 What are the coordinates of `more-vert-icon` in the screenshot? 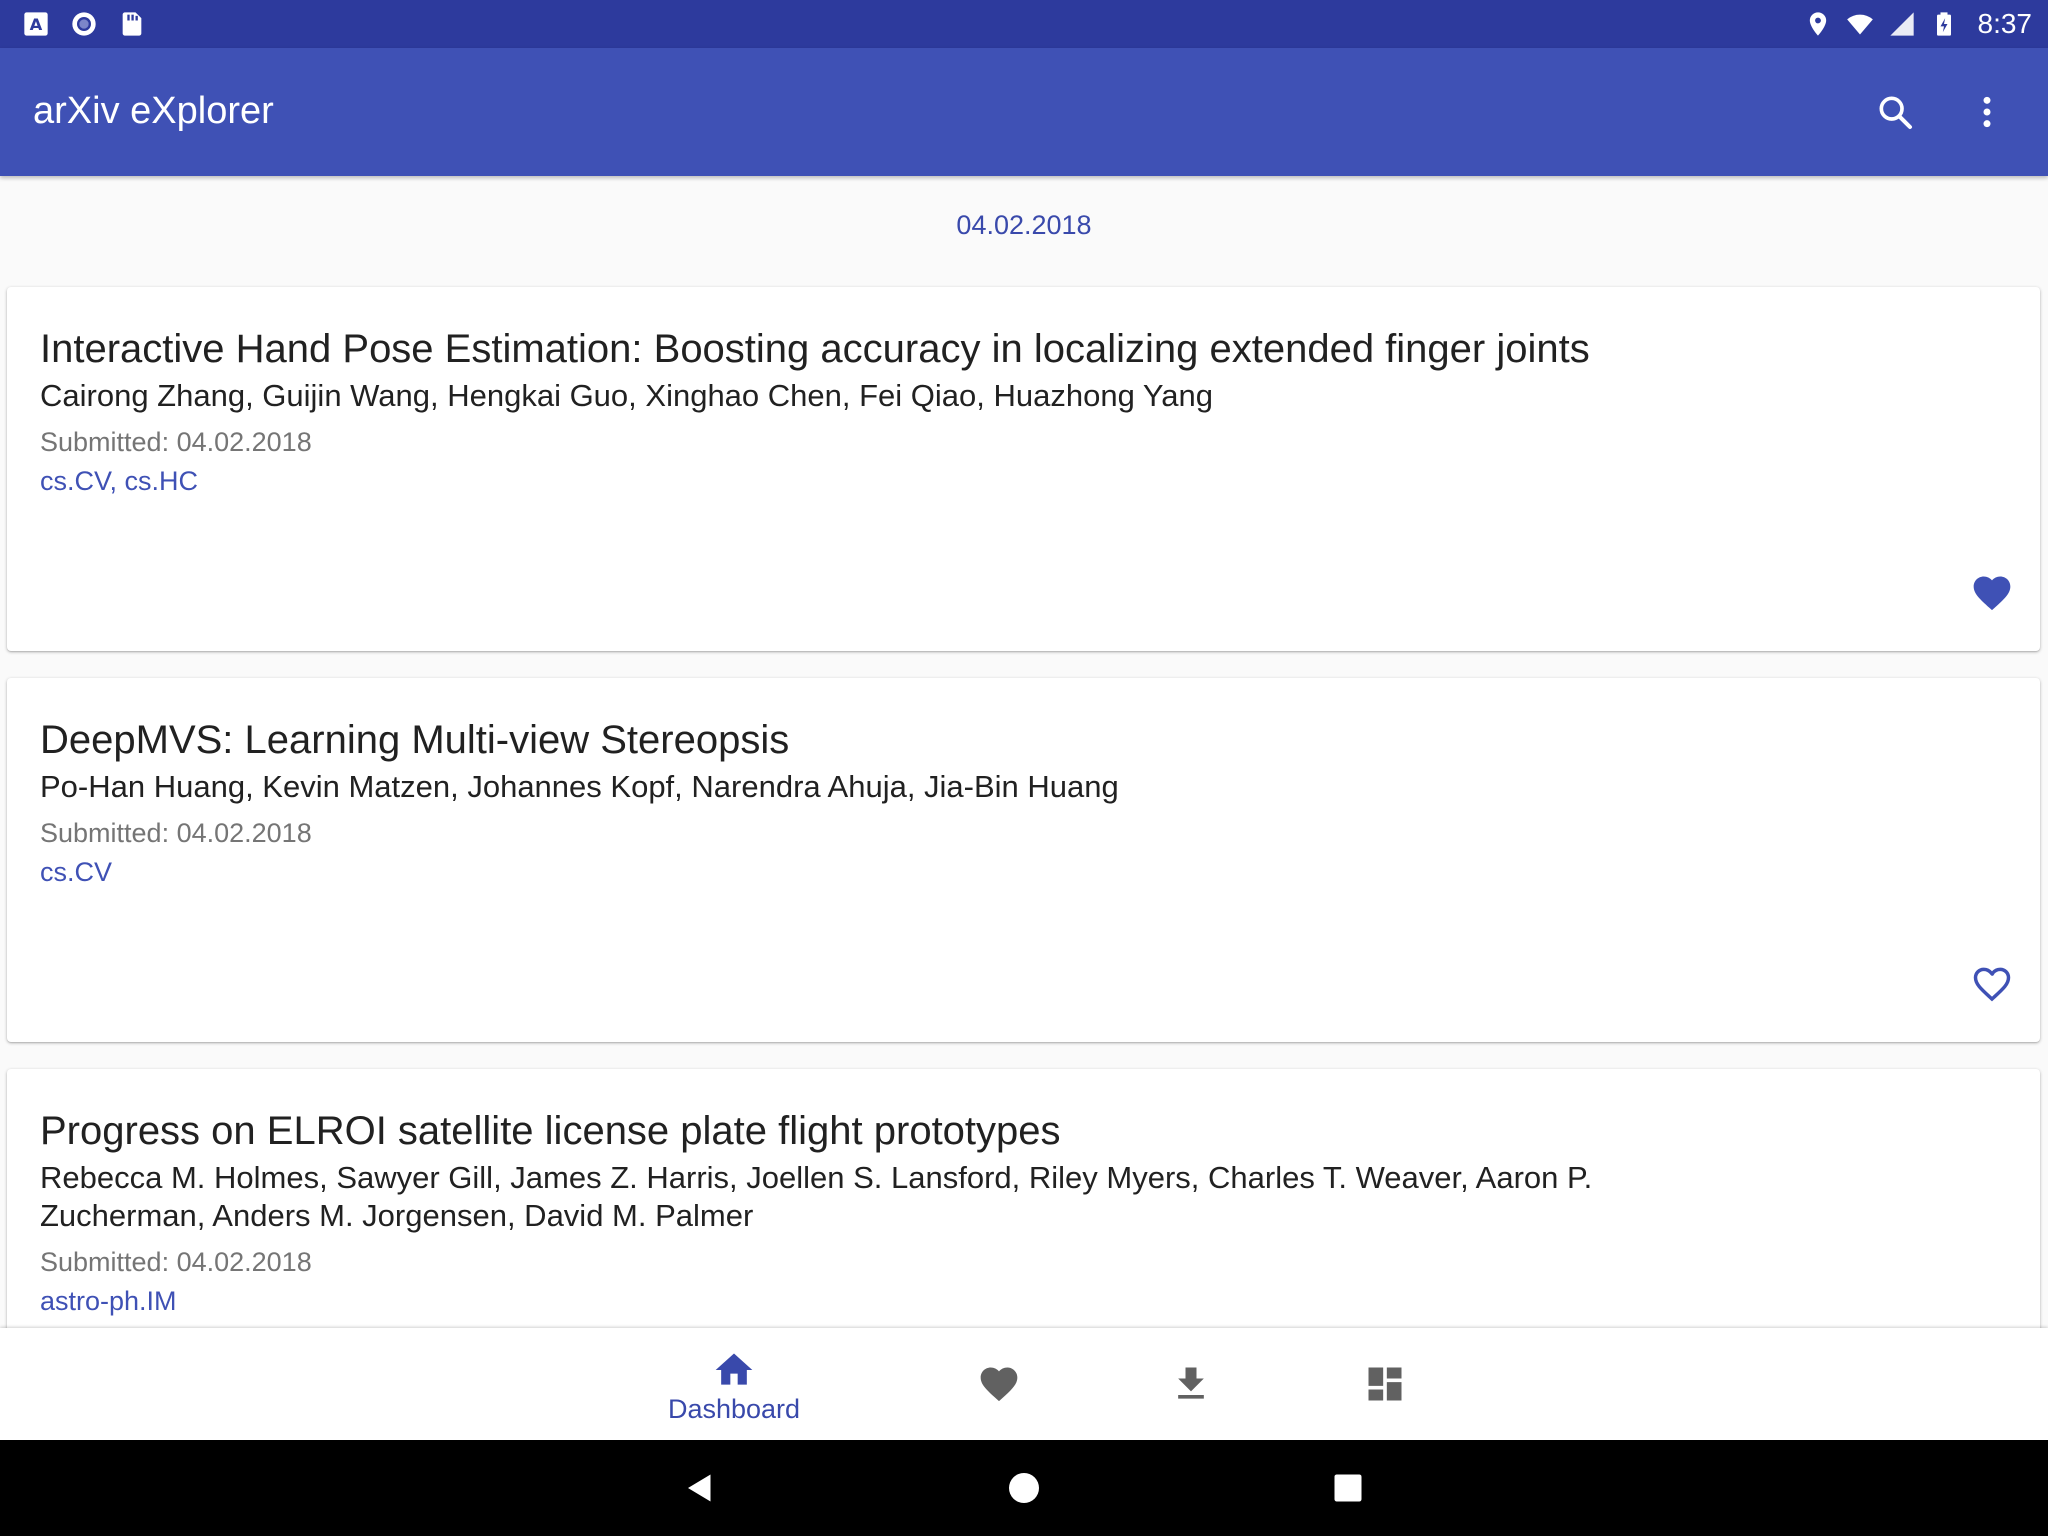 It's located at (1987, 112).